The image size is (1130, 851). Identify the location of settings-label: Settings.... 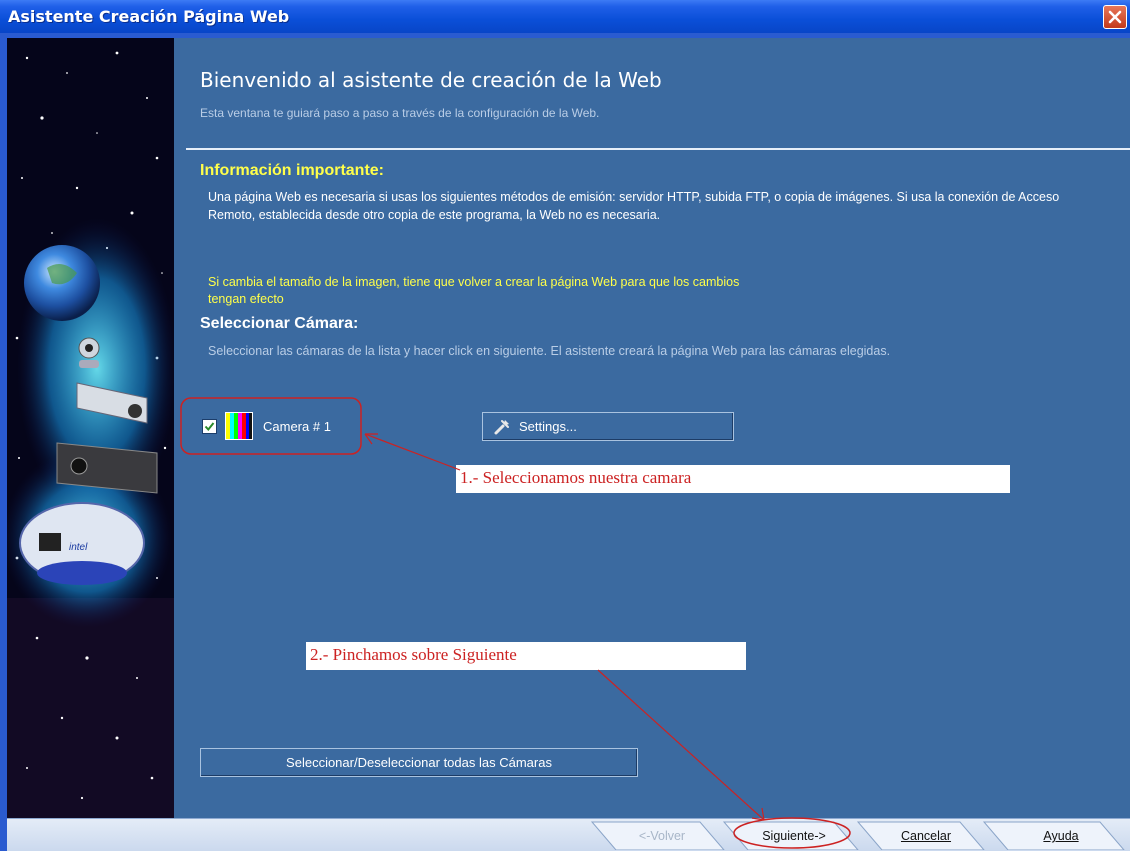
(548, 426).